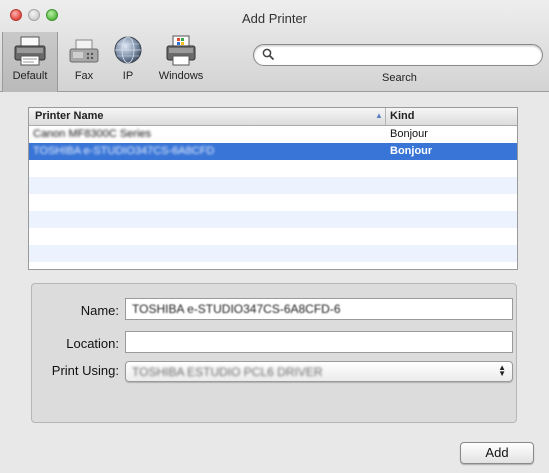 Image resolution: width=549 pixels, height=473 pixels. What do you see at coordinates (273, 134) in the screenshot?
I see `printer-row: Canon MF8300C Series Bonjour` at bounding box center [273, 134].